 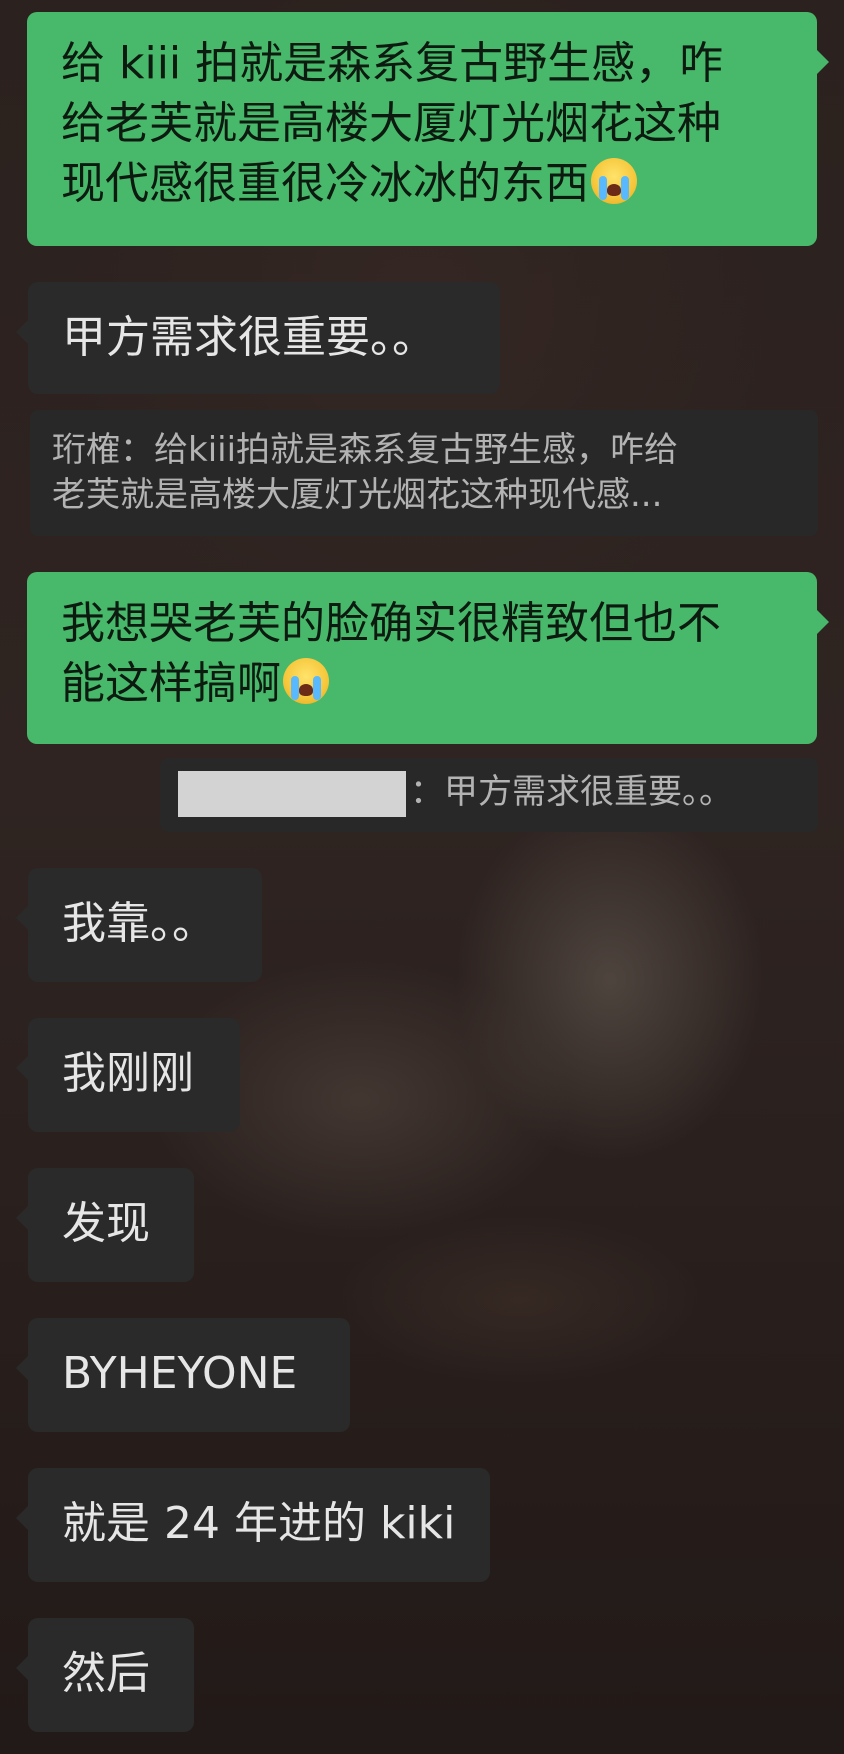 What do you see at coordinates (365, 450) in the screenshot?
I see `quote-line: 珩榷：给kiii拍就是森系复古野生感，咋给` at bounding box center [365, 450].